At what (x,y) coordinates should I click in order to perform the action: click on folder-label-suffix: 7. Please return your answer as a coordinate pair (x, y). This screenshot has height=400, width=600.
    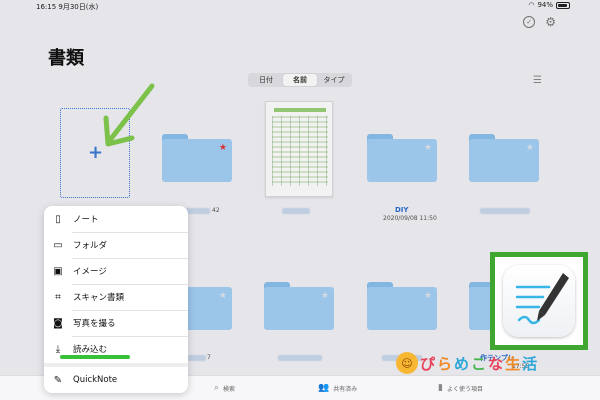
    Looking at the image, I should click on (209, 357).